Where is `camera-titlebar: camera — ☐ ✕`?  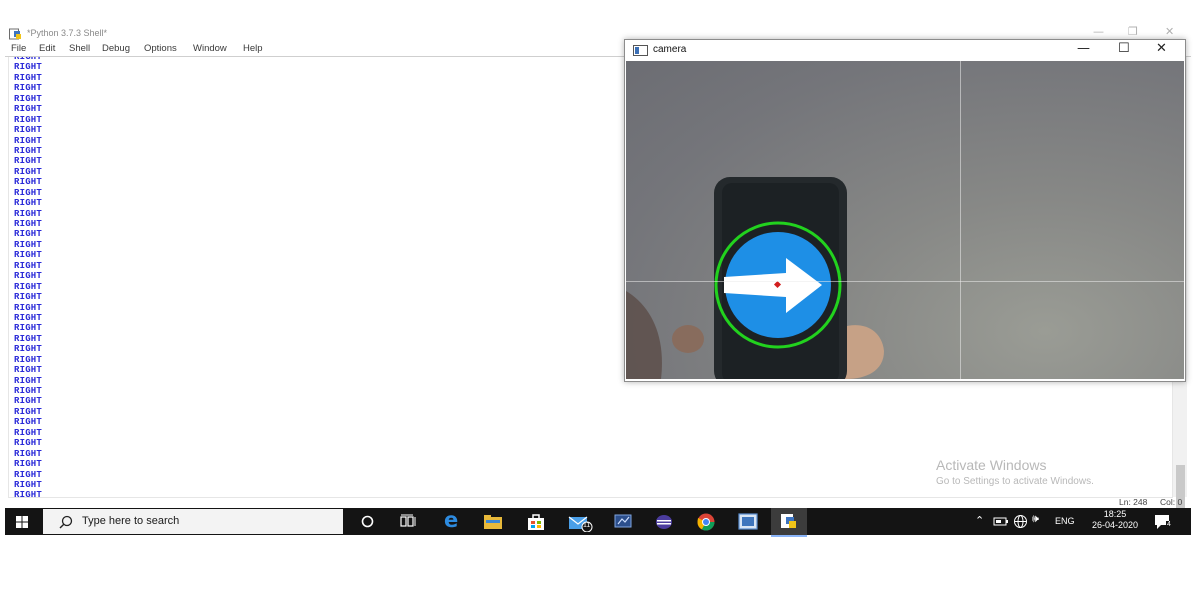 camera-titlebar: camera — ☐ ✕ is located at coordinates (905, 50).